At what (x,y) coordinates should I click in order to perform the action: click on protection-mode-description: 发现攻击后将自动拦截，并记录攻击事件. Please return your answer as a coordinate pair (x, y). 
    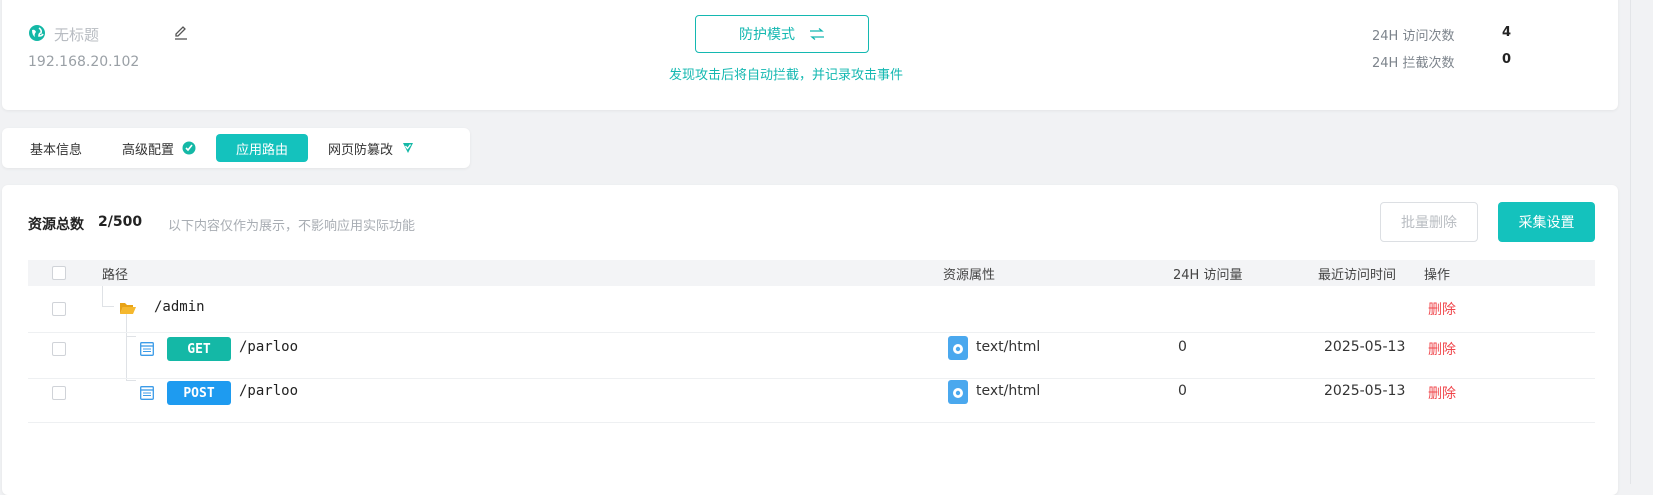
    Looking at the image, I should click on (785, 75).